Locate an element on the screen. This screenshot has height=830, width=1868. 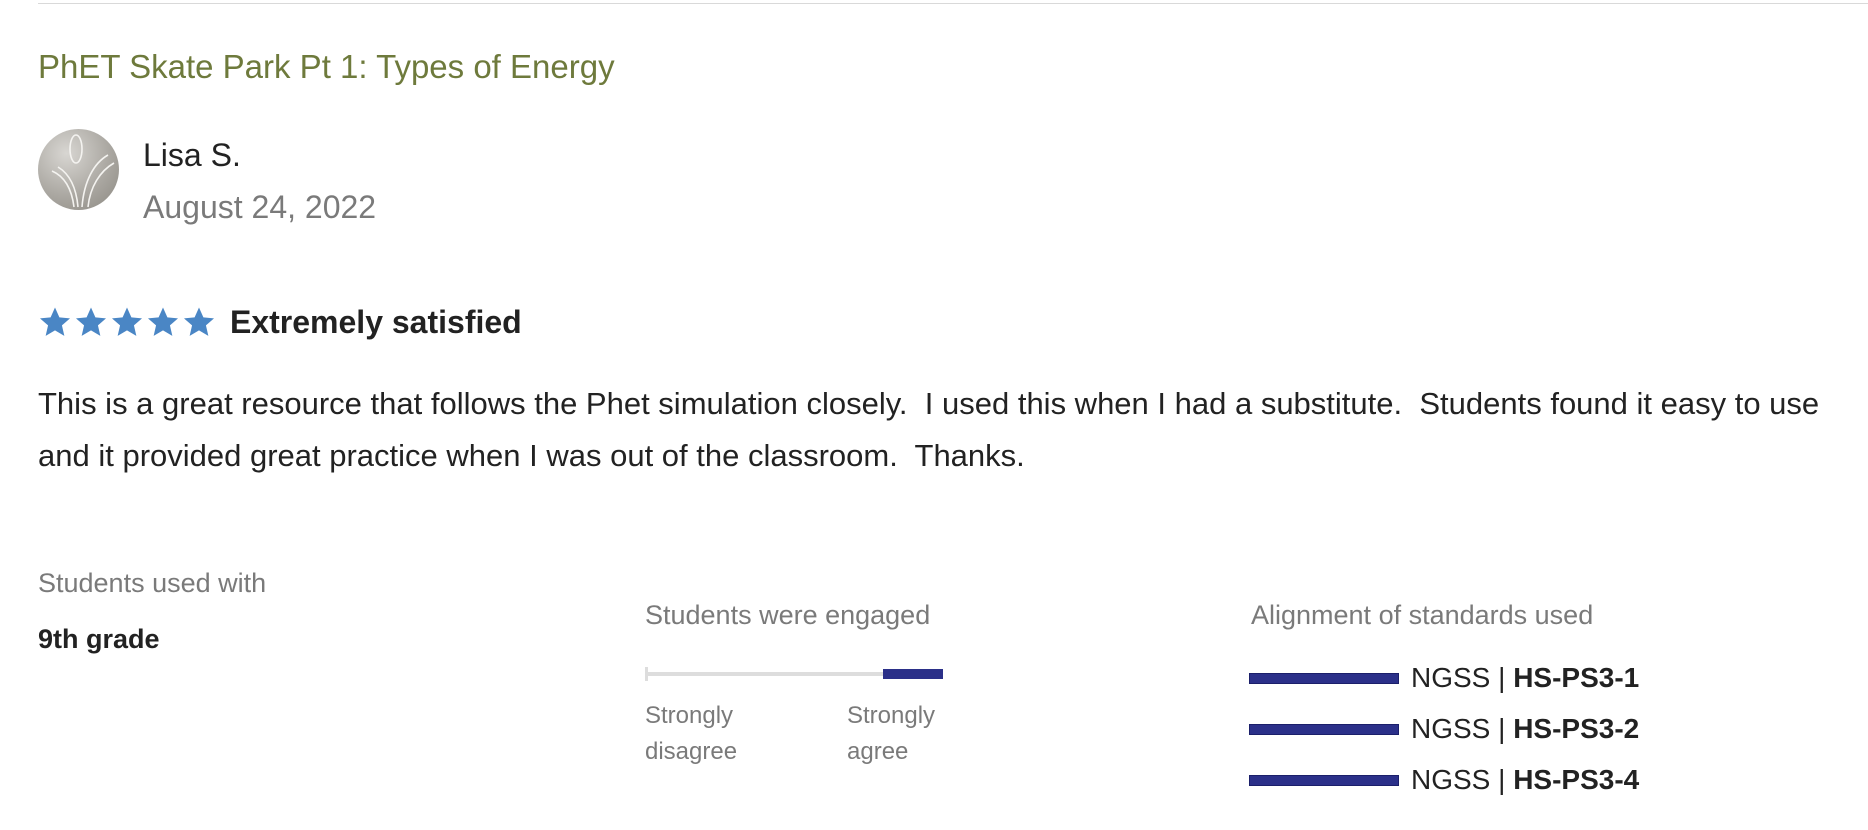
scale-min-label: Strongly disagree is located at coordinates (691, 733).